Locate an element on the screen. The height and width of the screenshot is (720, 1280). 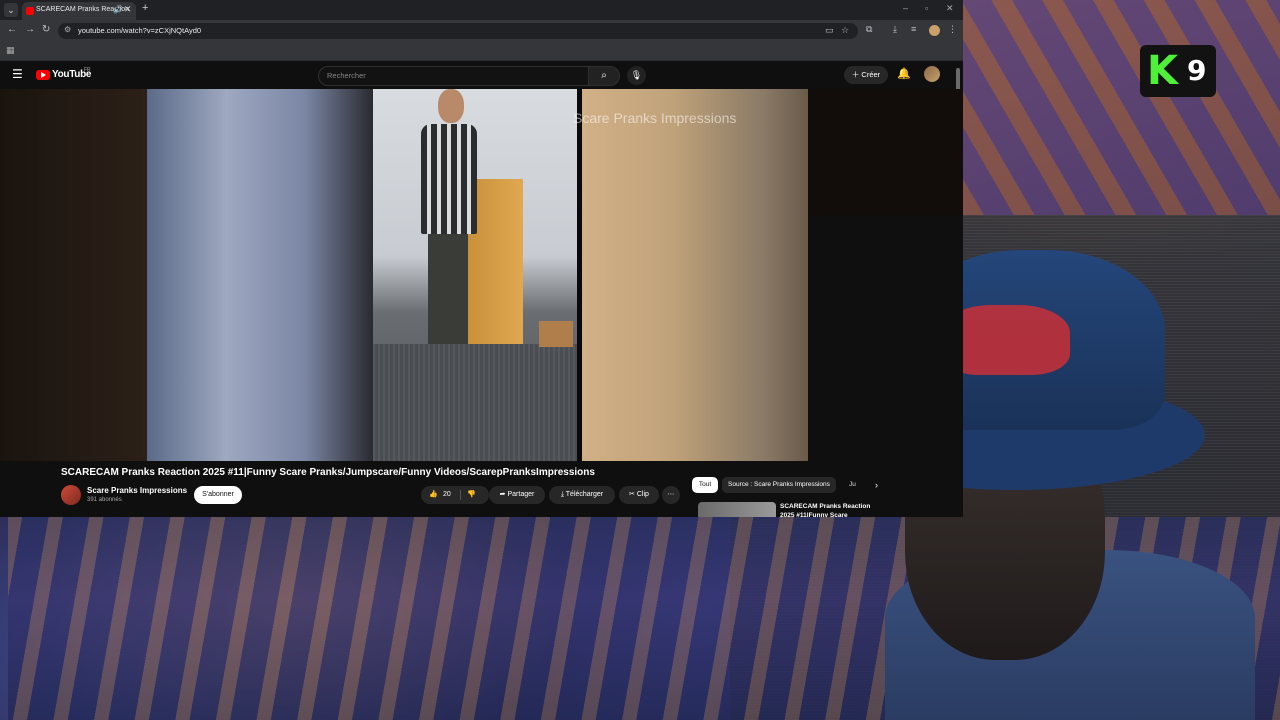
share-icon: ➦ is located at coordinates (502, 494).